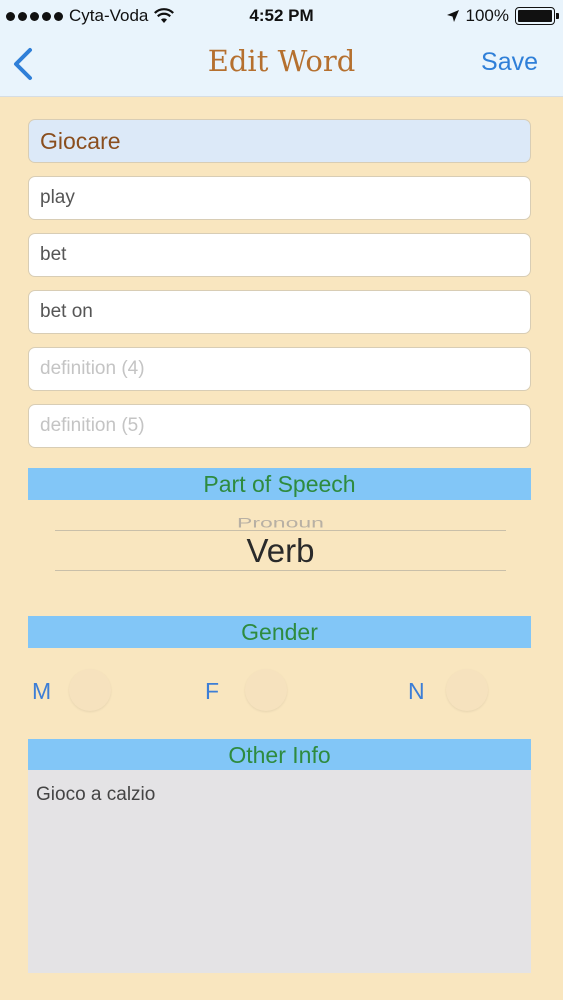 This screenshot has height=1000, width=563. What do you see at coordinates (280, 570) in the screenshot?
I see `picker-divider-bottom` at bounding box center [280, 570].